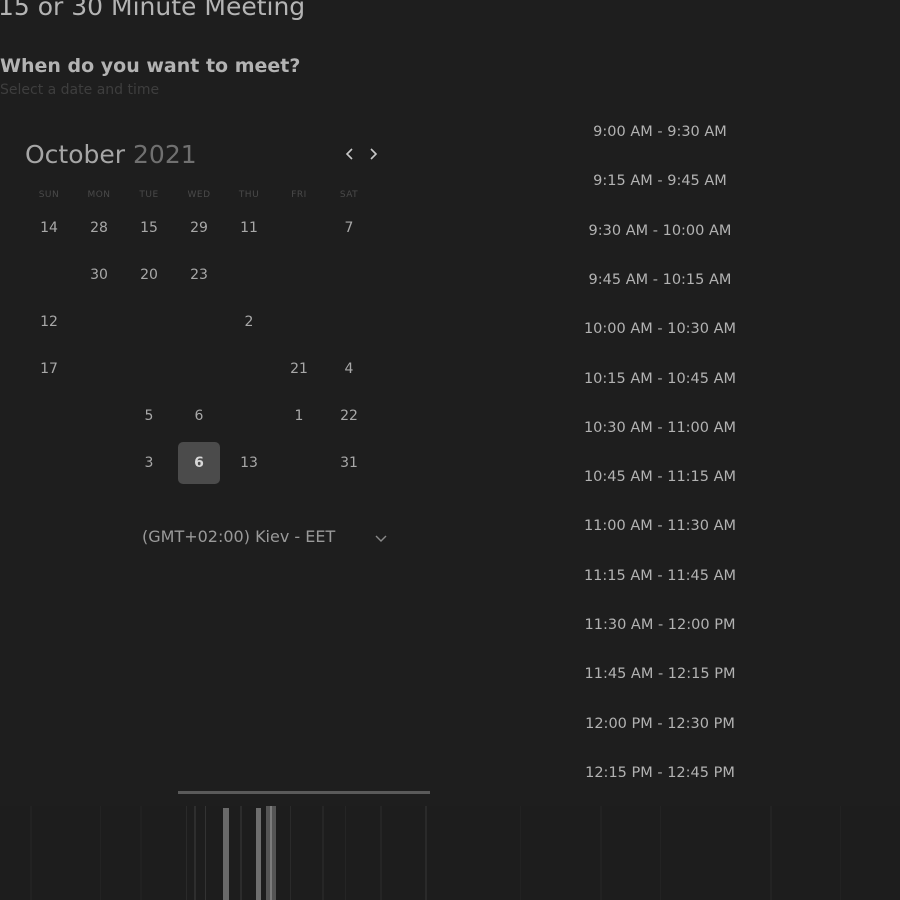 This screenshot has width=900, height=900. What do you see at coordinates (660, 428) in the screenshot?
I see `time-slot-button: 10:30 AM - 11:00 AM` at bounding box center [660, 428].